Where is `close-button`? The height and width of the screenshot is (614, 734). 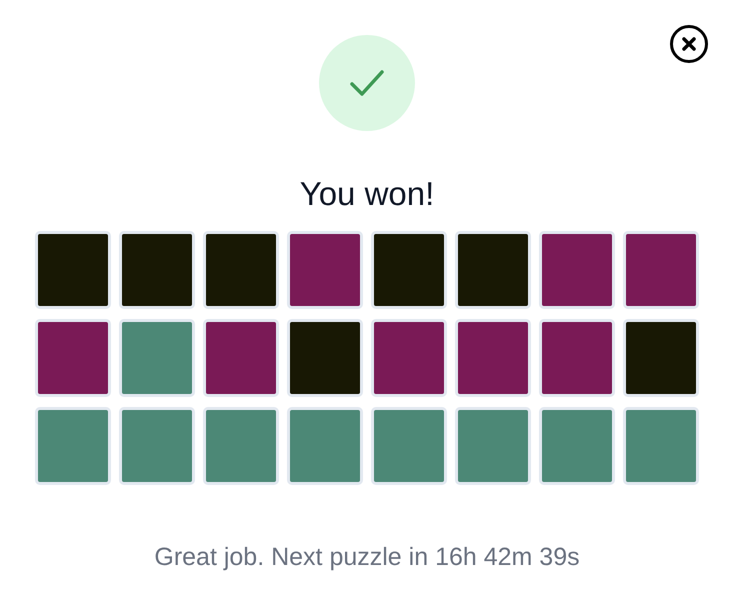
close-button is located at coordinates (689, 44).